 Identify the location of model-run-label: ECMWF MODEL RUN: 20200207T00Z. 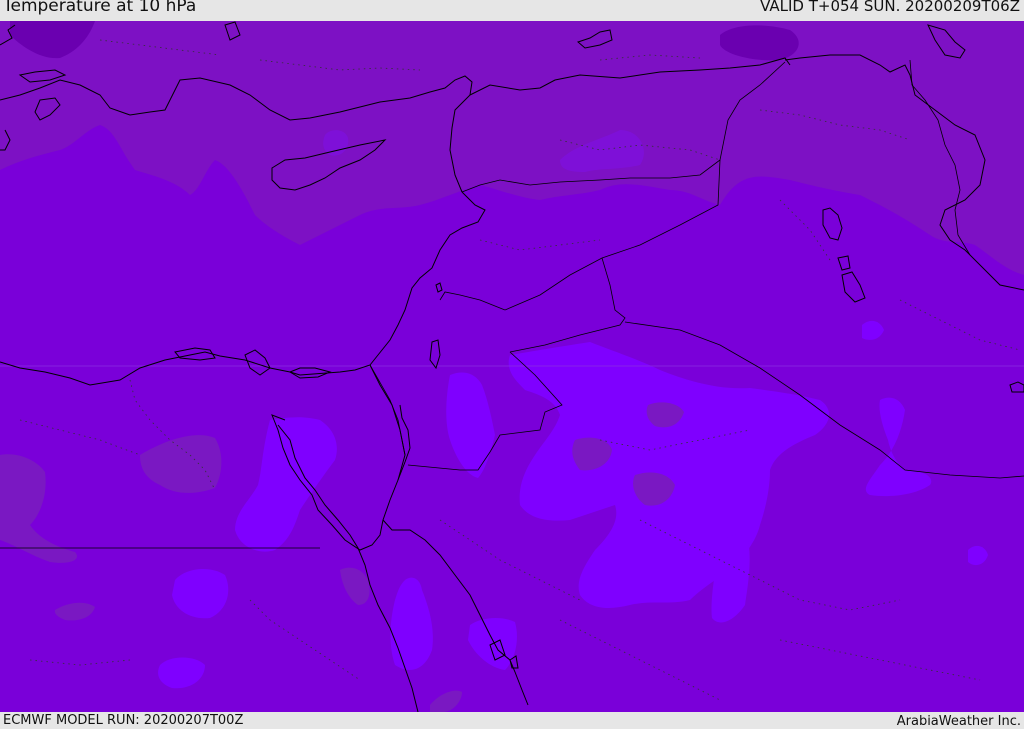
(123, 720).